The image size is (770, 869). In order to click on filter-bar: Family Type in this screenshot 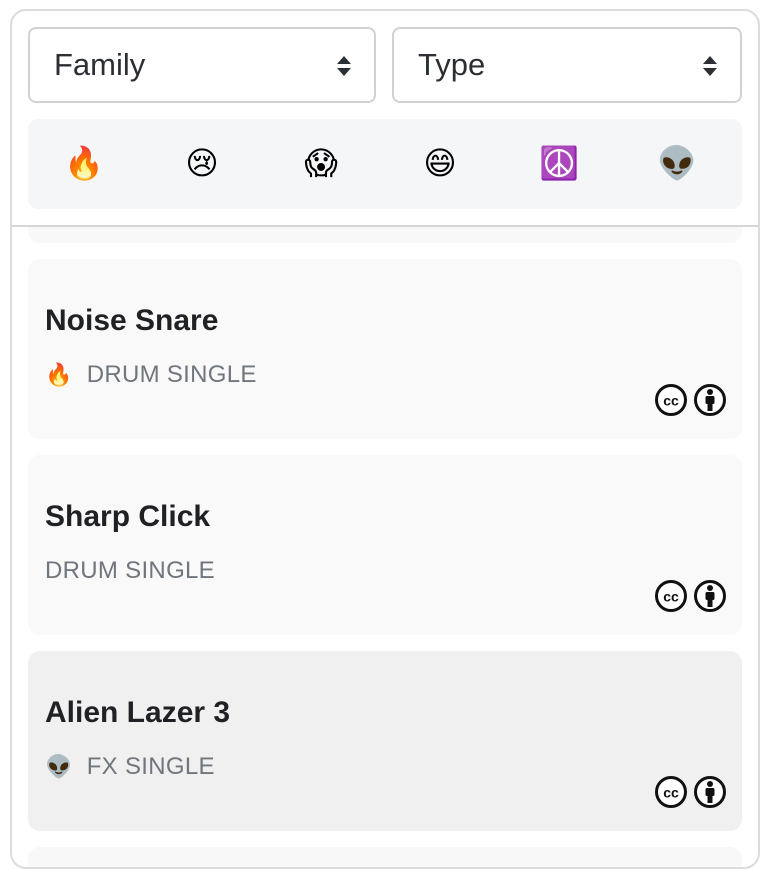, I will do `click(385, 65)`.